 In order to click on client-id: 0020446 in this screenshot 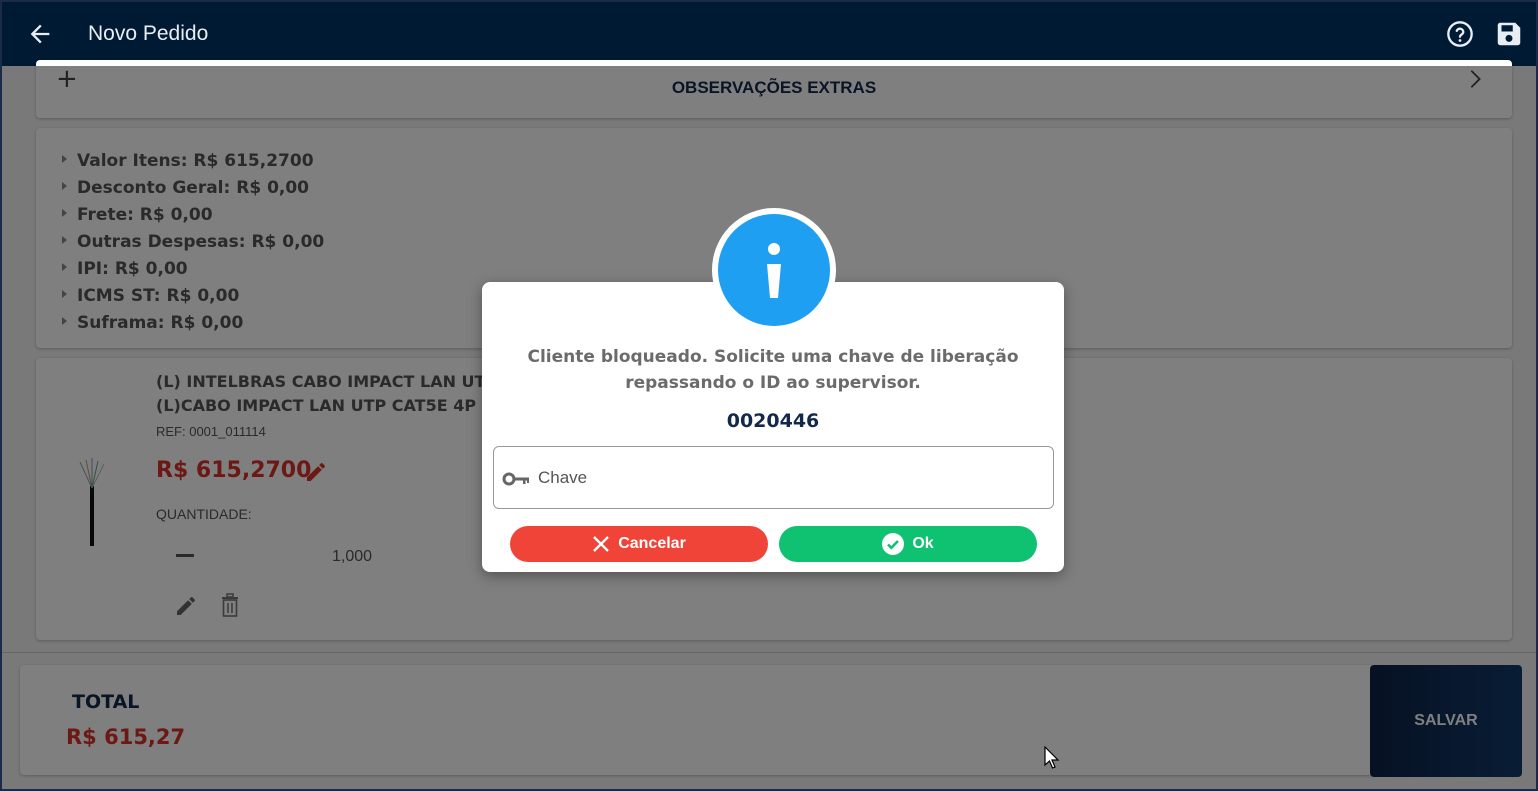, I will do `click(773, 421)`.